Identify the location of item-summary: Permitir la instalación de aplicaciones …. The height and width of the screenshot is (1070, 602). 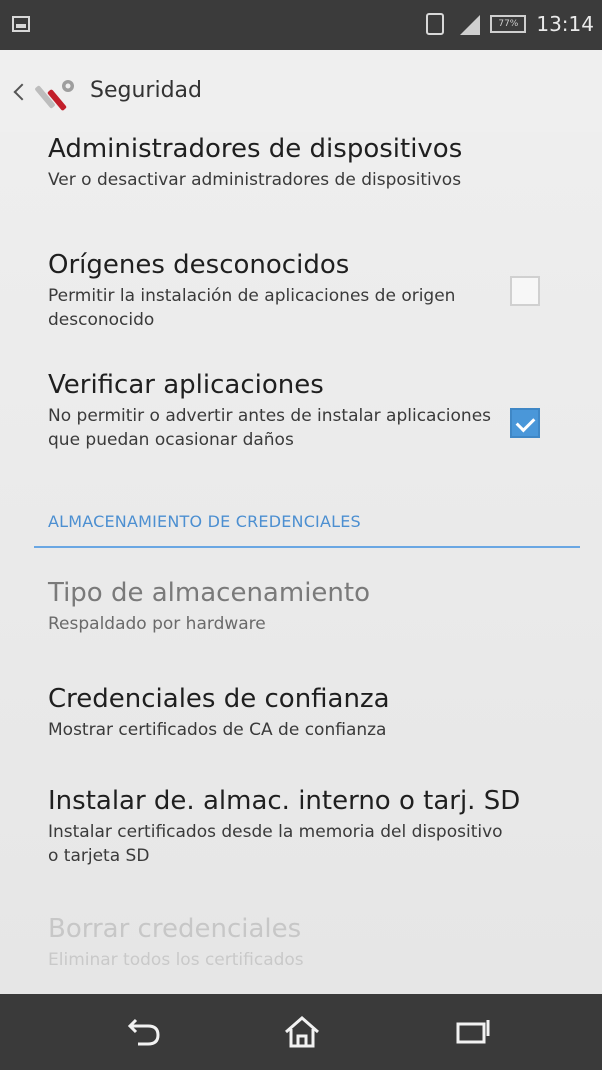
(252, 308).